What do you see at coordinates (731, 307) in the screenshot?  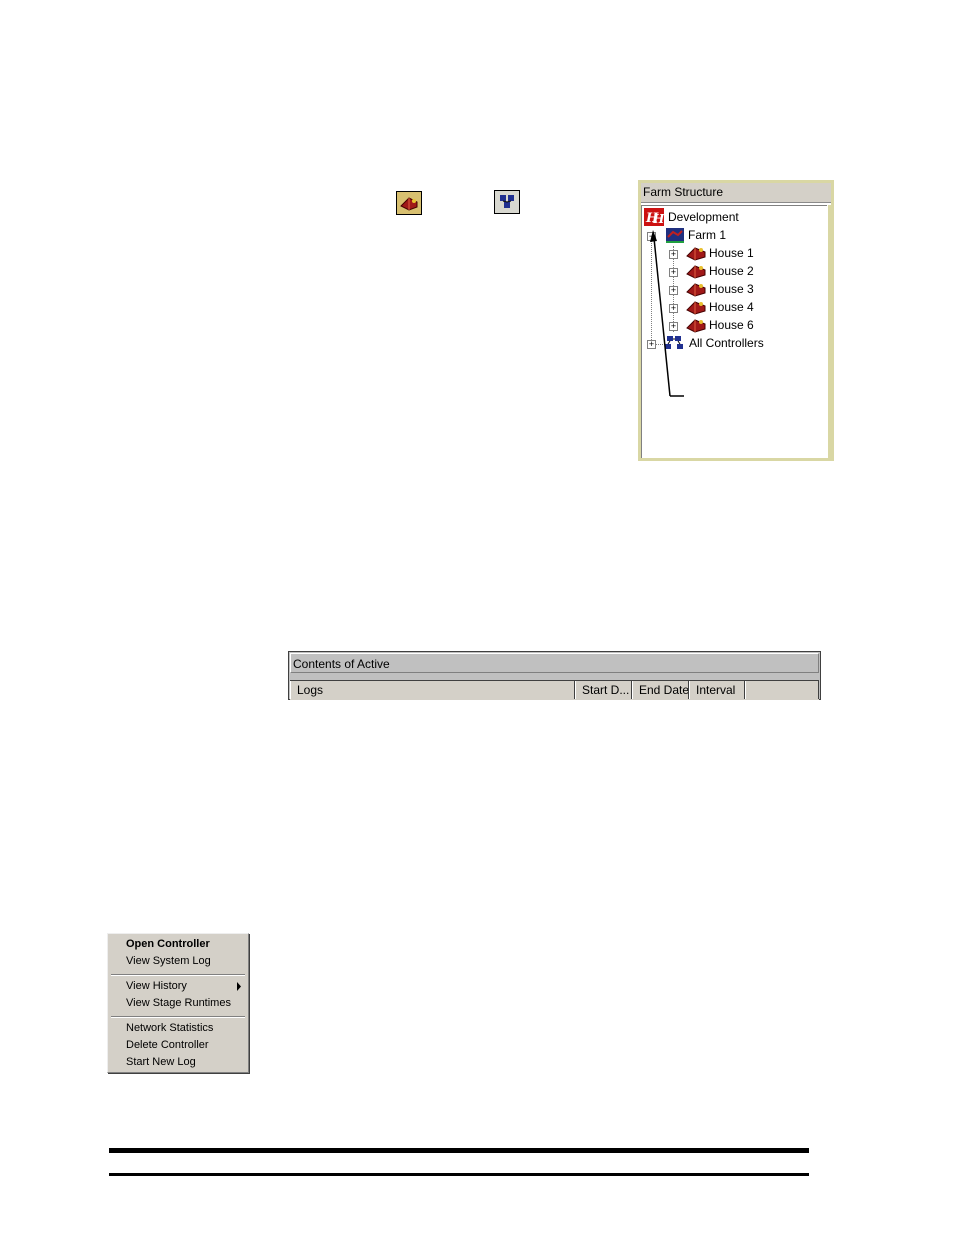 I see `tree-item-label: House 4` at bounding box center [731, 307].